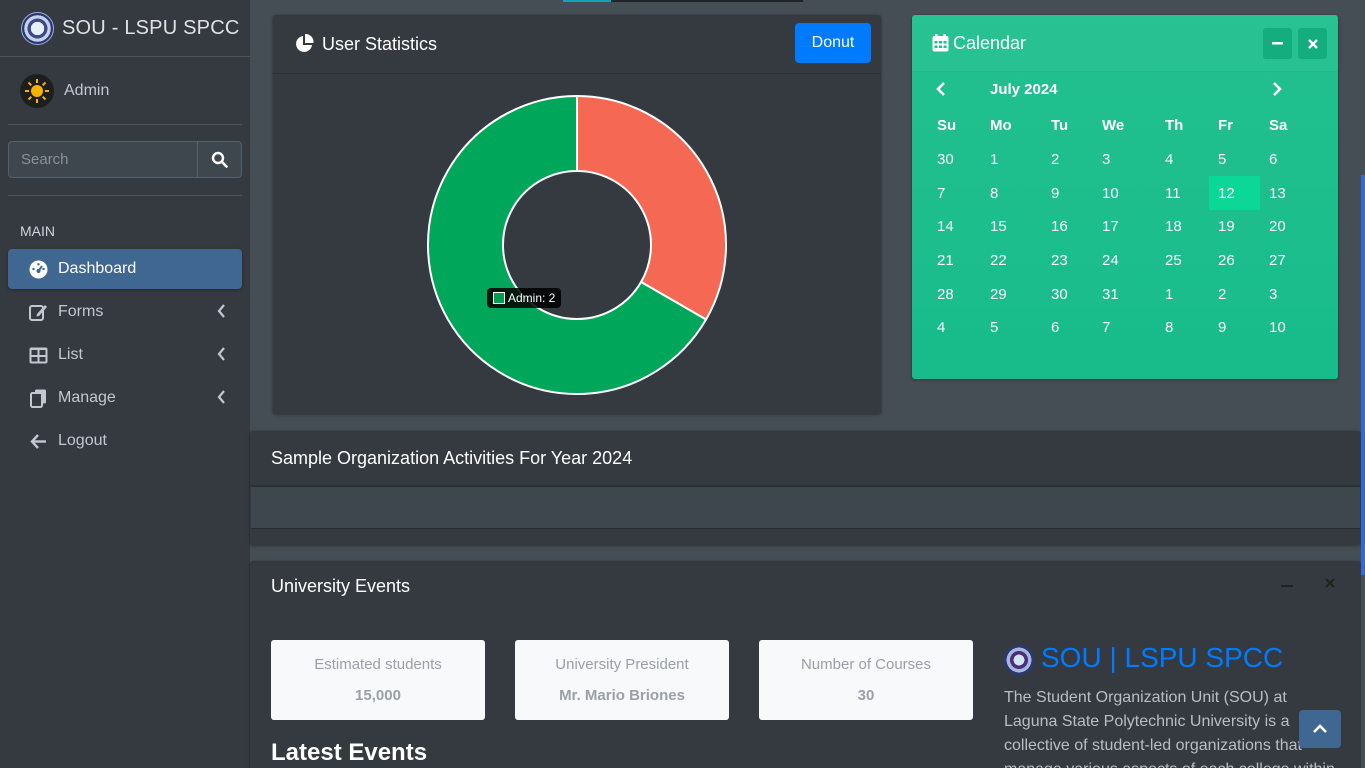  I want to click on sun-icon, so click(37, 90).